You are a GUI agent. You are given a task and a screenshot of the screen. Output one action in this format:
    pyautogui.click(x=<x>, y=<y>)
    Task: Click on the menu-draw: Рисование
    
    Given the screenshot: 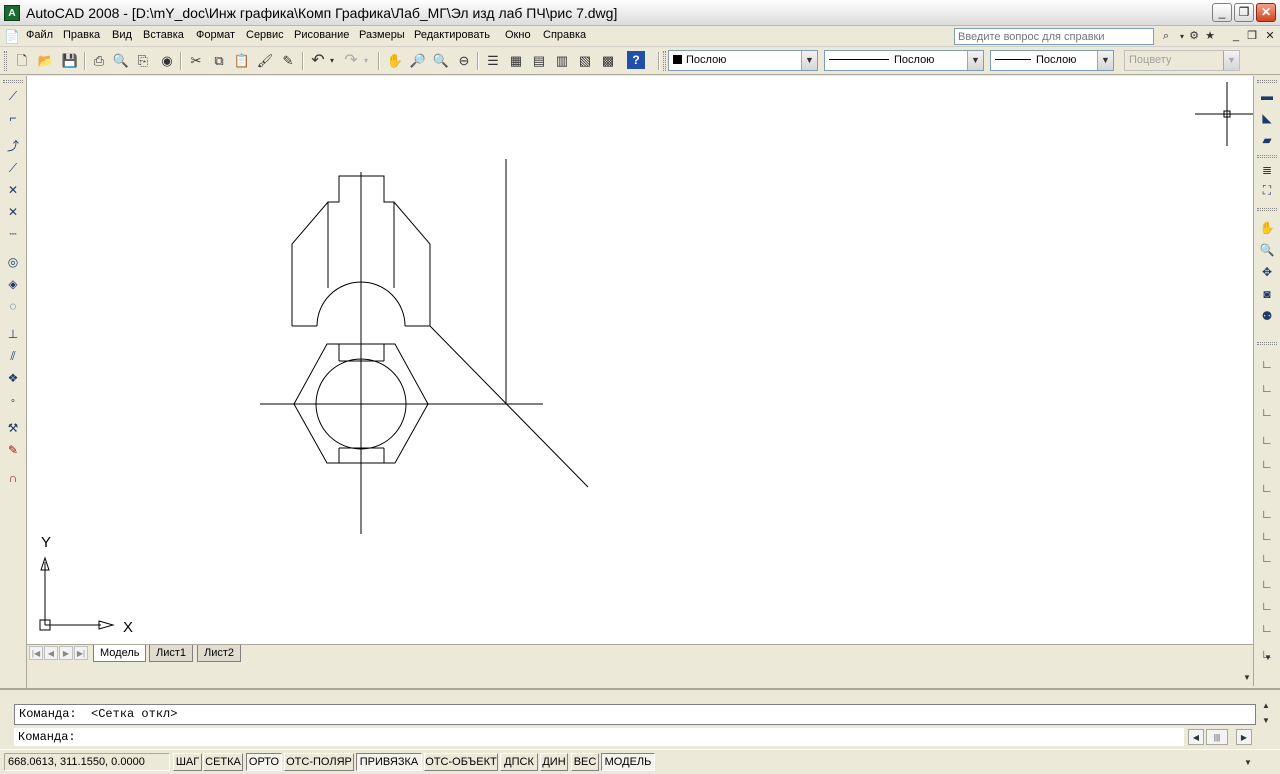 What is the action you would take?
    pyautogui.click(x=321, y=35)
    